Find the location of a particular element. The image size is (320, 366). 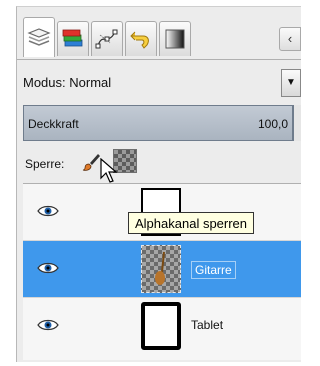

opacity-slider: Deckkraft 100,0 is located at coordinates (158, 123).